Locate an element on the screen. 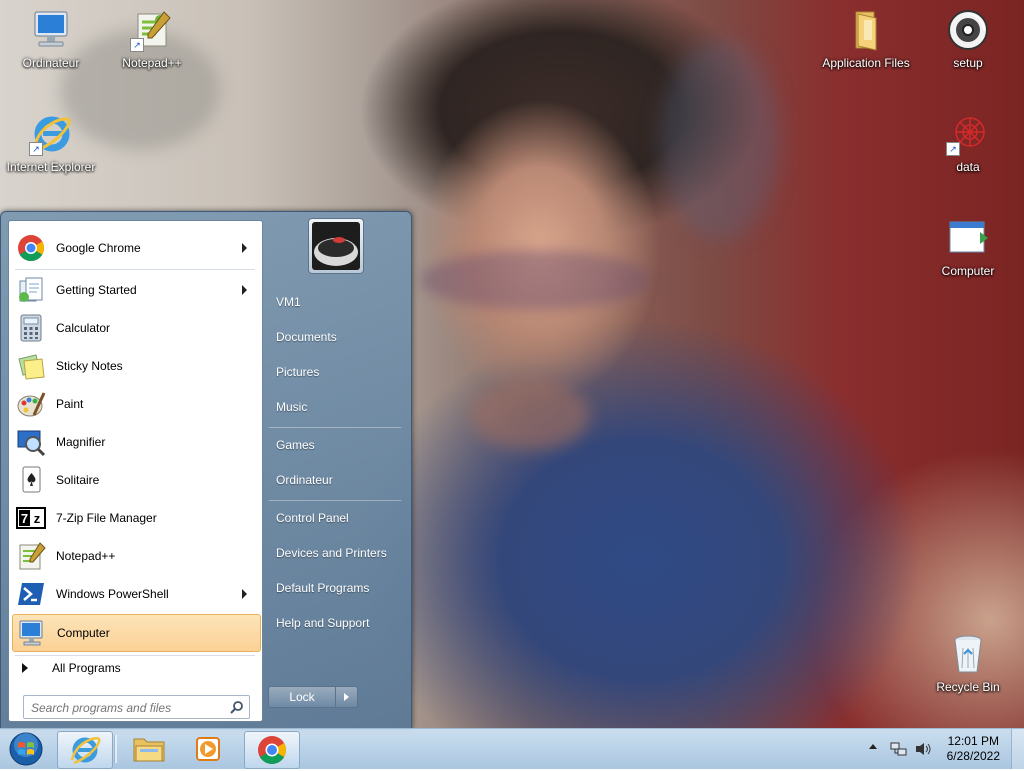  places-music: Music is located at coordinates (291, 407).